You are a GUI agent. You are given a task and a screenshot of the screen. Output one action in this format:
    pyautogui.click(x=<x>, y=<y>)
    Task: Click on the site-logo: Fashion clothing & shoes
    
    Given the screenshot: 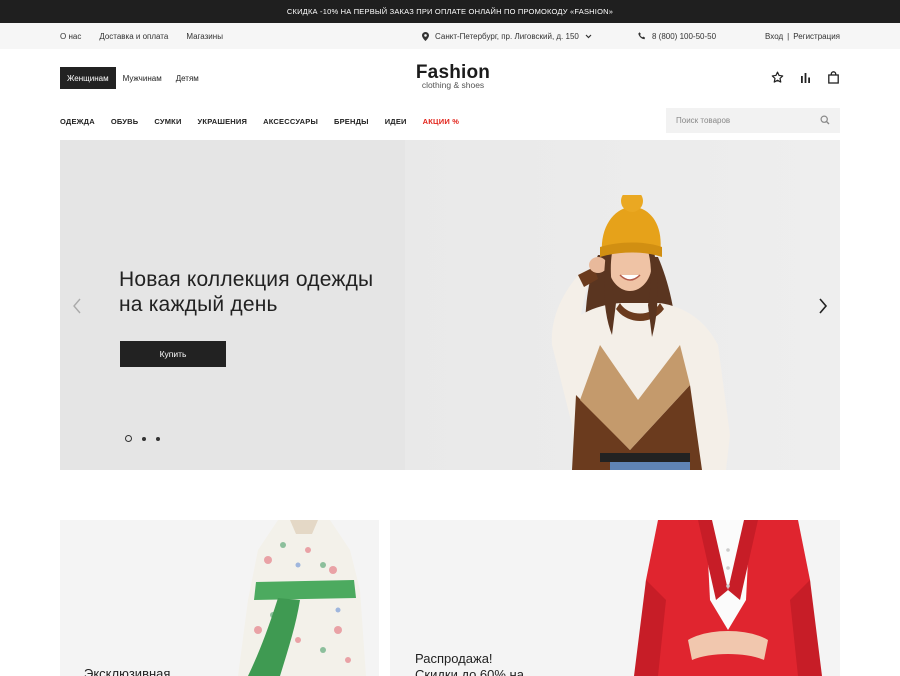 What is the action you would take?
    pyautogui.click(x=453, y=76)
    